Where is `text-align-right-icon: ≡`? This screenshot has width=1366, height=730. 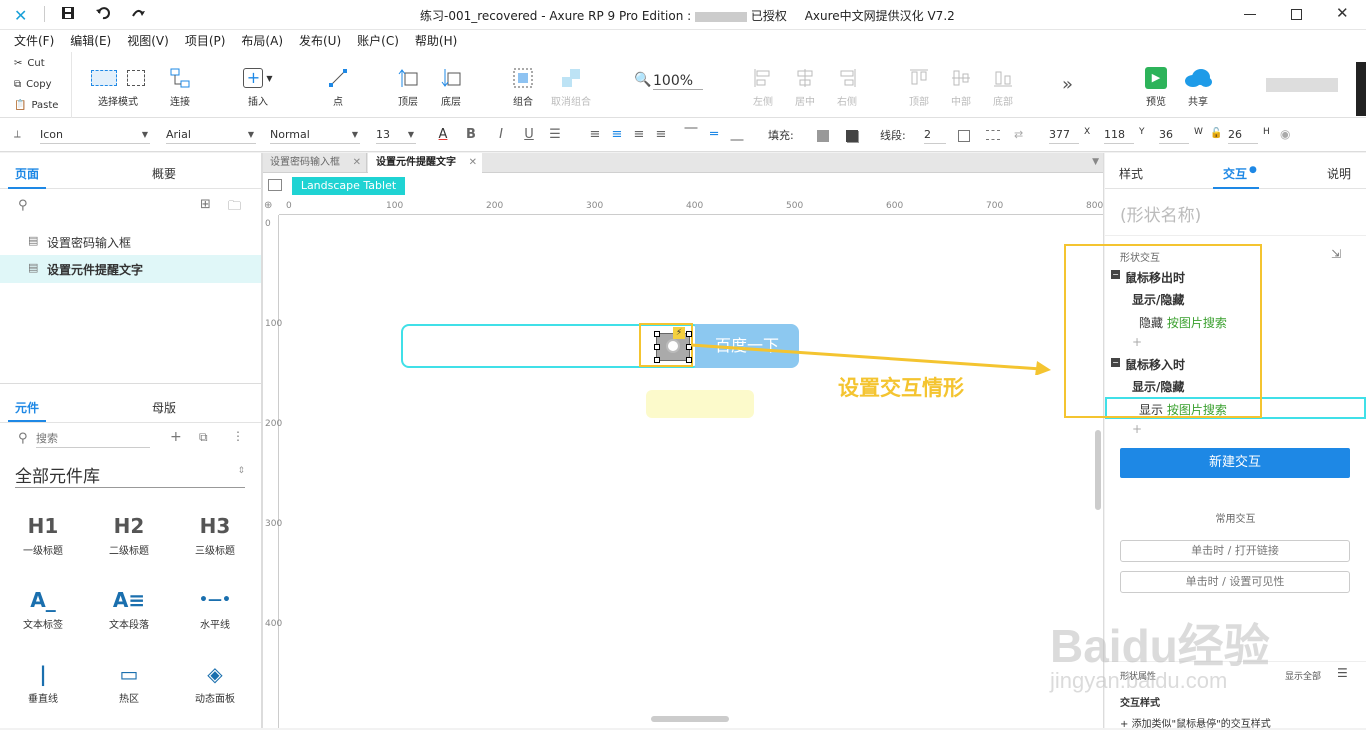 text-align-right-icon: ≡ is located at coordinates (639, 135).